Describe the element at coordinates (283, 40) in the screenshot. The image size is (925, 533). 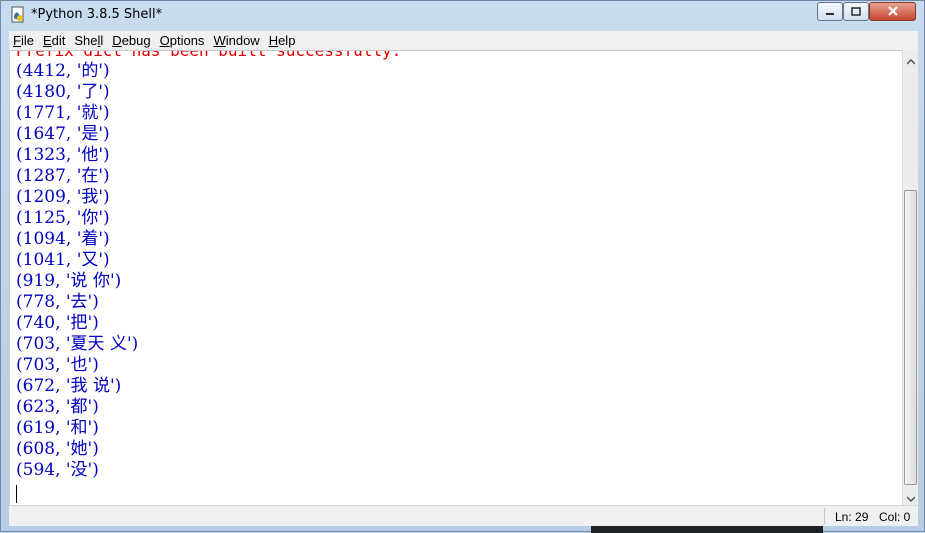
I see `menu-help: Help` at that location.